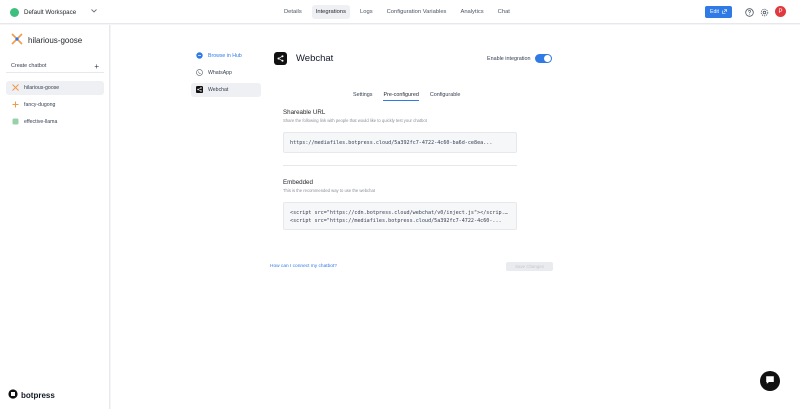 The image size is (800, 409). I want to click on embedded-title: Embedded, so click(298, 182).